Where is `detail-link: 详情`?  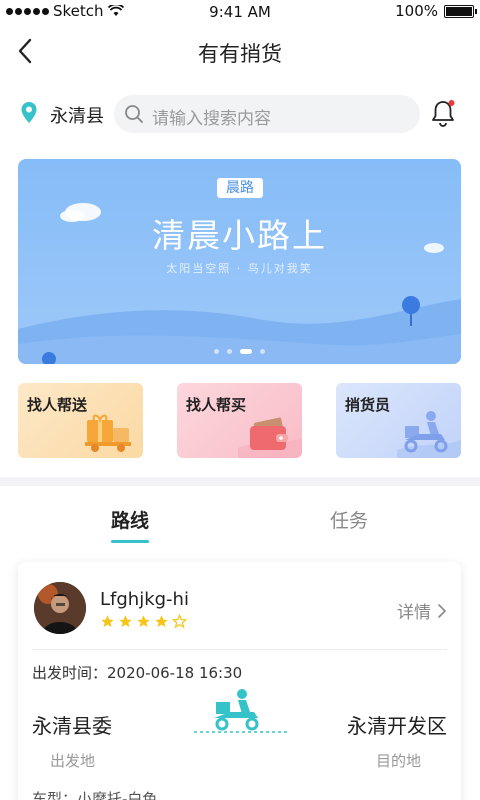 detail-link: 详情 is located at coordinates (422, 610).